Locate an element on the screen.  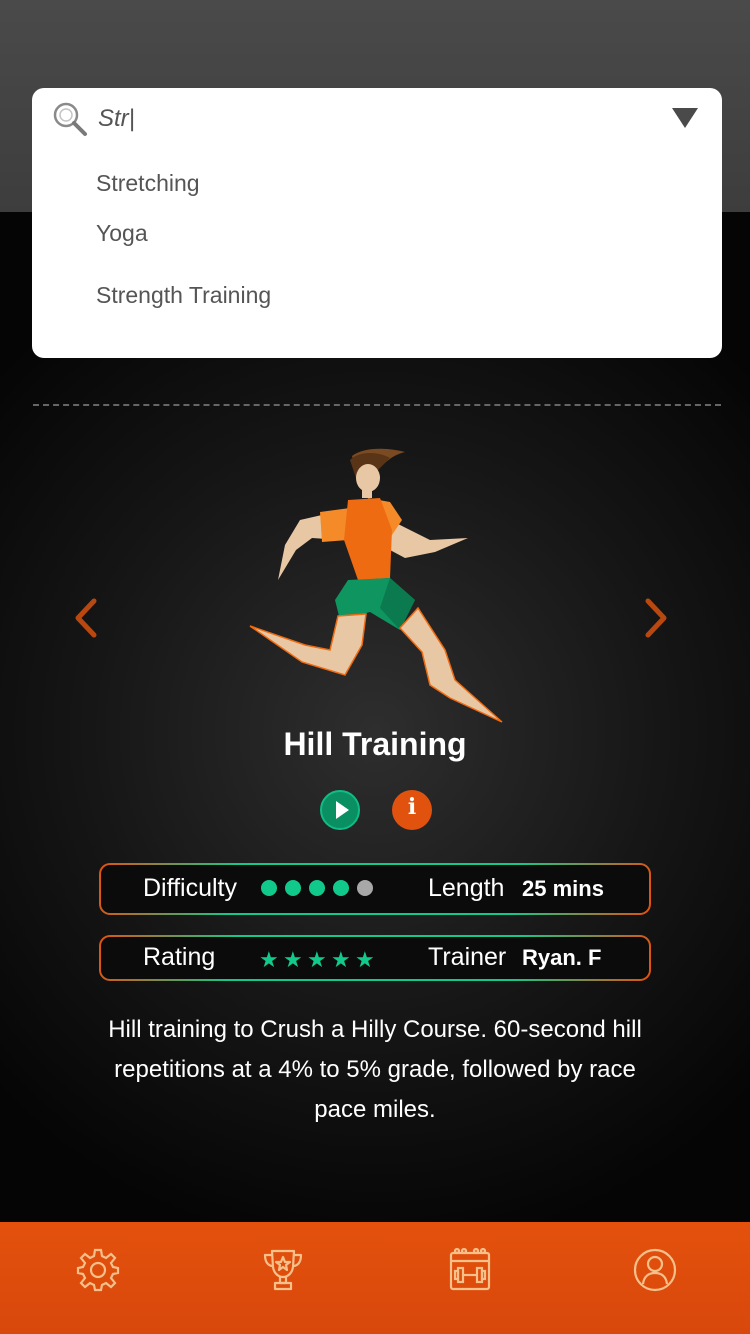
search-input is located at coordinates (368, 119).